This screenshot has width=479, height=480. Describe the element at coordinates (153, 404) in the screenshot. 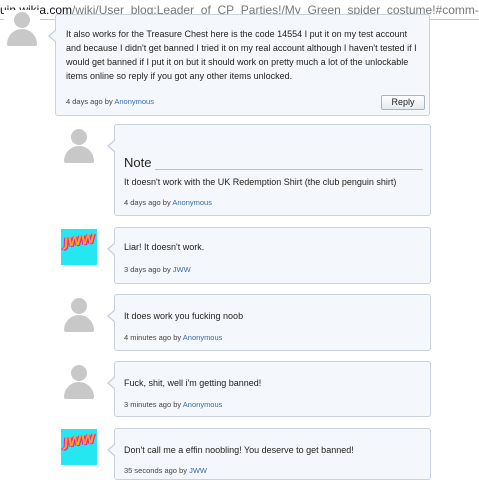

I see `comment-time: 3 minutes ago by` at that location.